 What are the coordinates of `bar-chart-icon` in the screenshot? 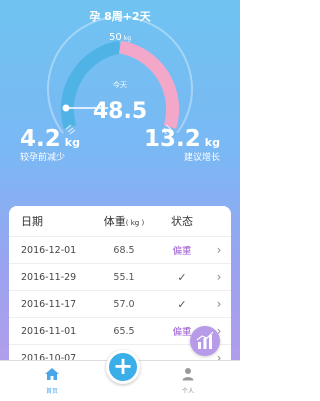 It's located at (205, 340).